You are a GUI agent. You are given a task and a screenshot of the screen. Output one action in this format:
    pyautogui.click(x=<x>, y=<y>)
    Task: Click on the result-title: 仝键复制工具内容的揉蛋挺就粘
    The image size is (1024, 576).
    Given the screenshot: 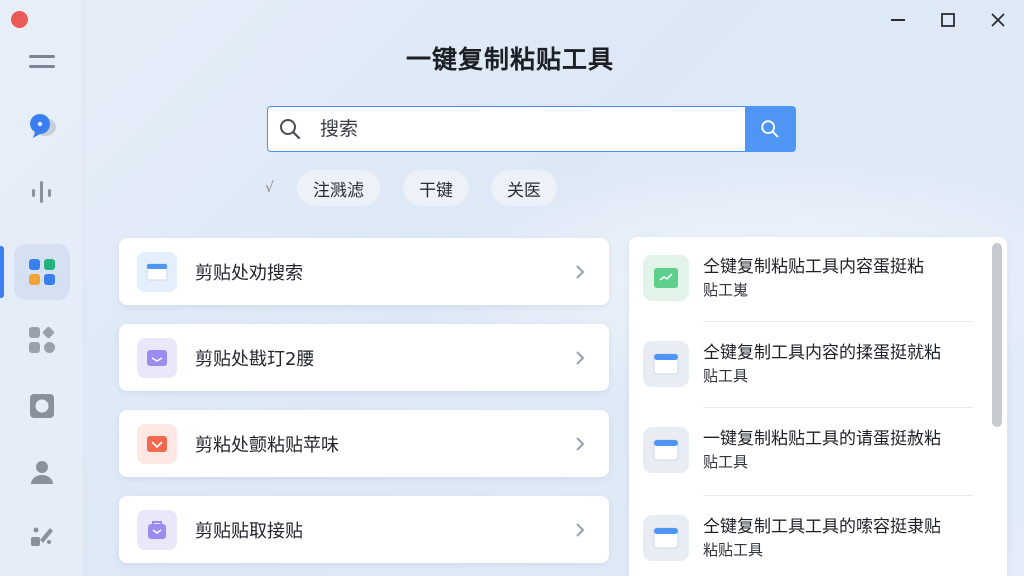 What is the action you would take?
    pyautogui.click(x=822, y=353)
    